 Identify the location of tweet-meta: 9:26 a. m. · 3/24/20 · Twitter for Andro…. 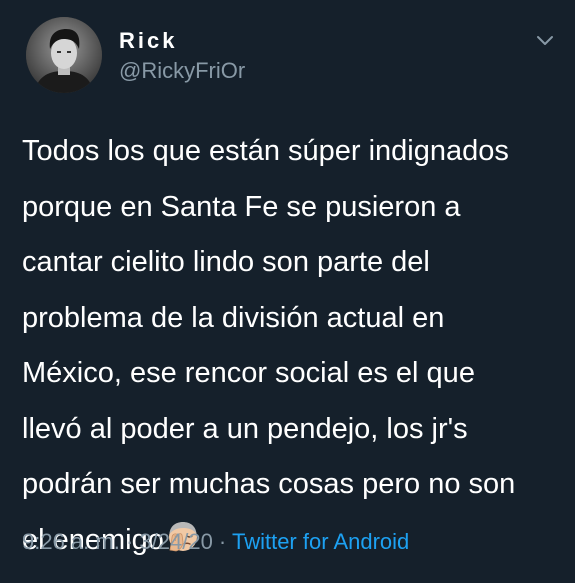
(215, 542).